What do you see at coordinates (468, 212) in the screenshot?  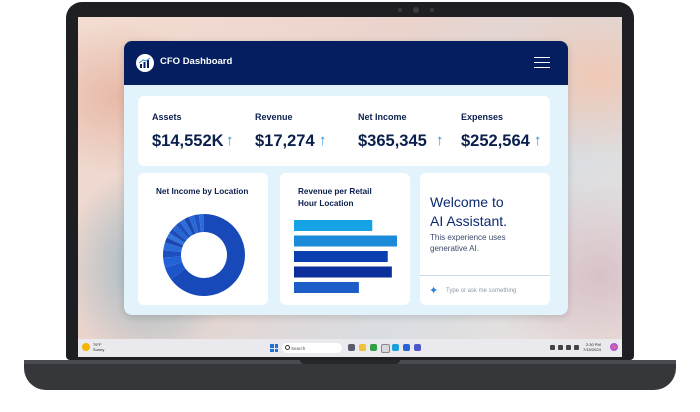 I see `ai-title: Welcome to AI Assistant.` at bounding box center [468, 212].